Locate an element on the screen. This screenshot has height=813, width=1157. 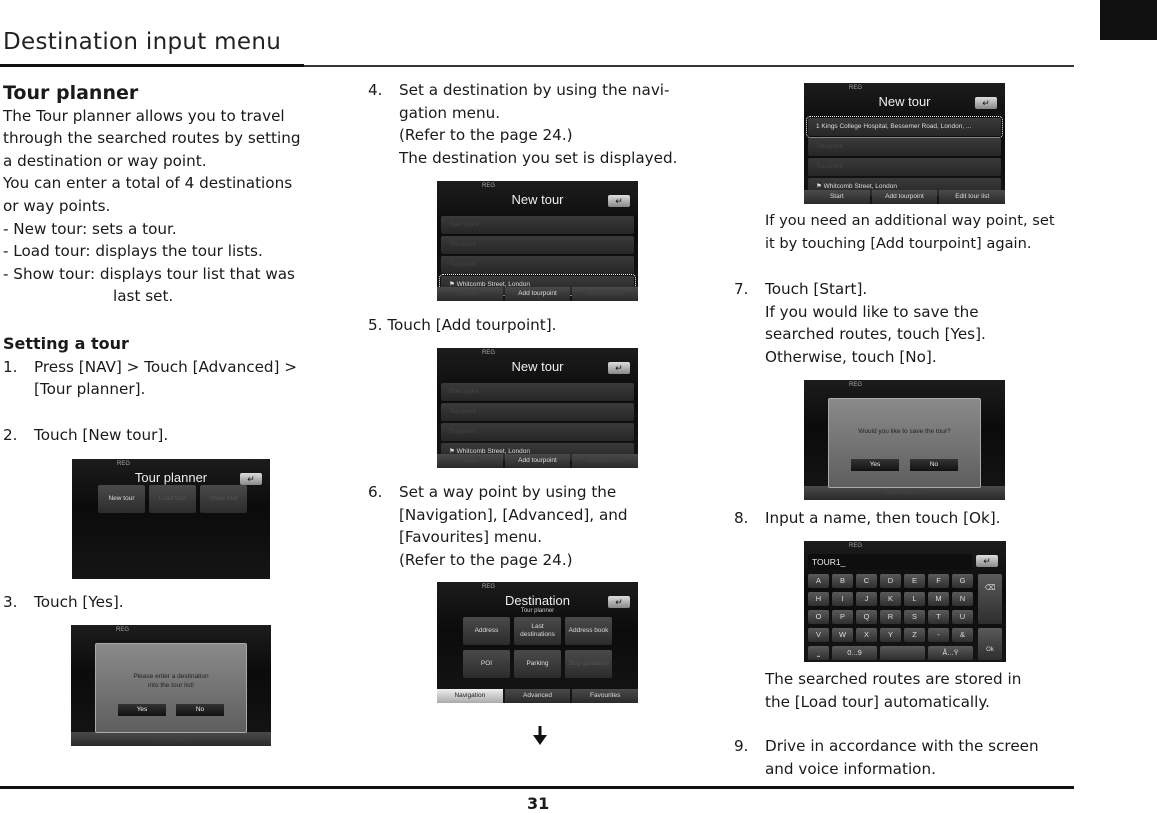
page-title: Destination input menu is located at coordinates (142, 42).